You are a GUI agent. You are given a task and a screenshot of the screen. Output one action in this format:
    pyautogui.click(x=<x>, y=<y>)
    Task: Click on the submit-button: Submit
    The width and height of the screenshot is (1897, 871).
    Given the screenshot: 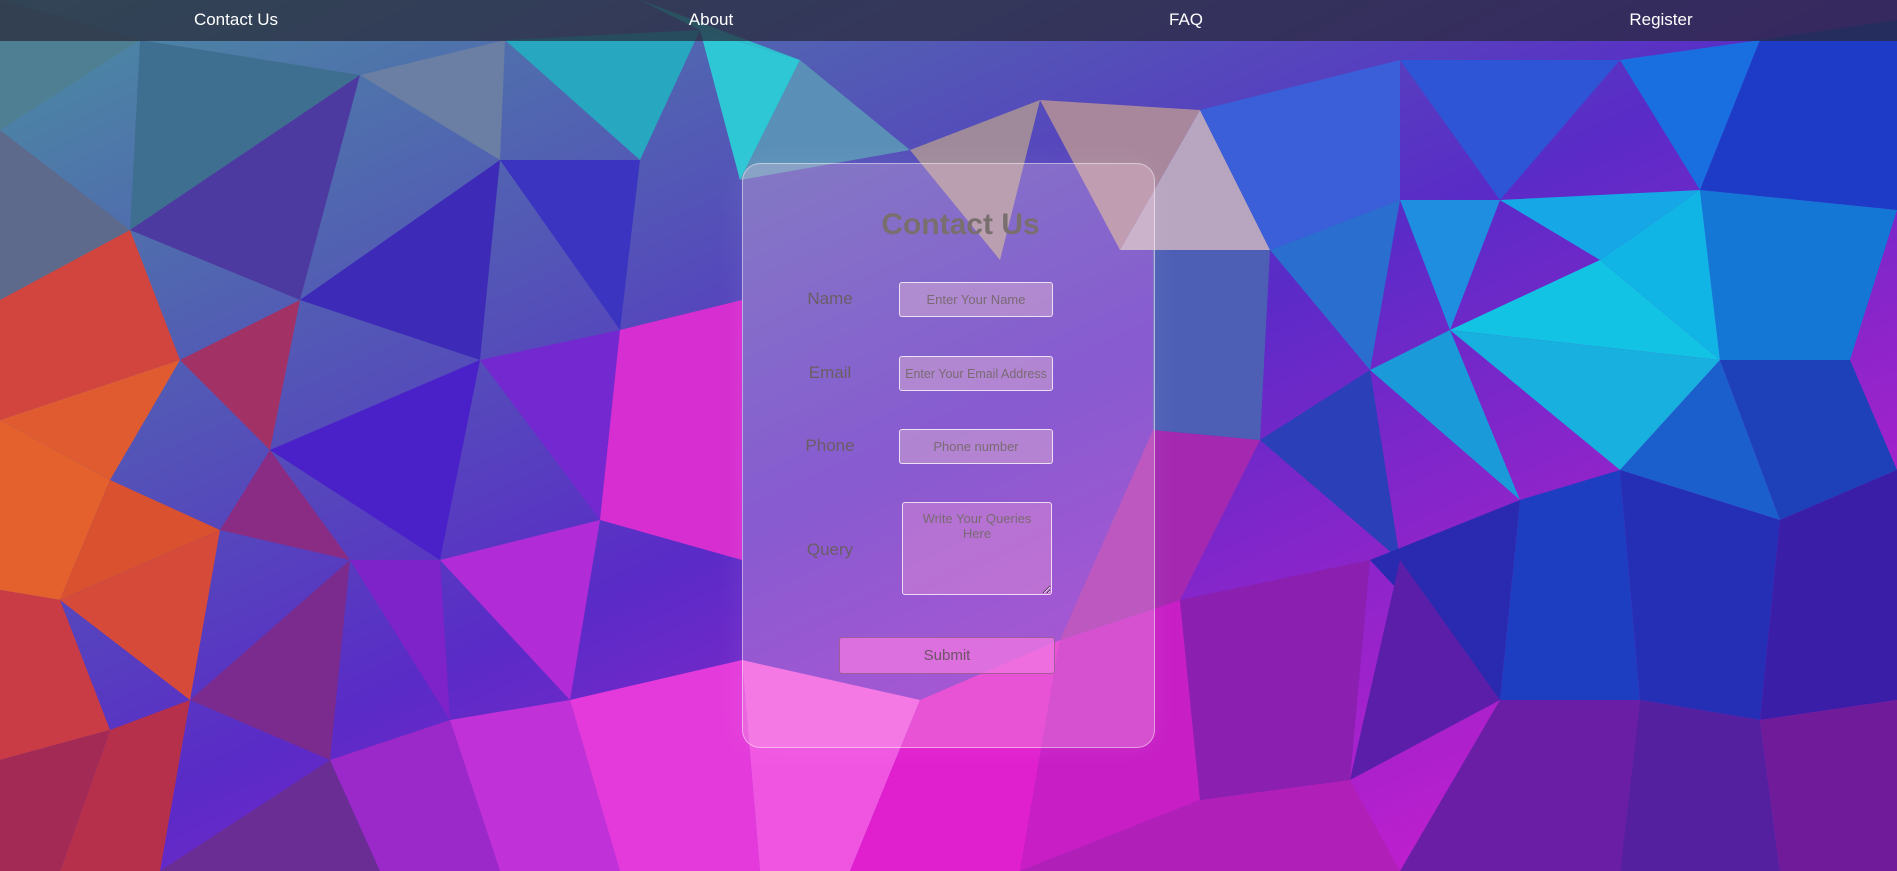 What is the action you would take?
    pyautogui.click(x=947, y=655)
    